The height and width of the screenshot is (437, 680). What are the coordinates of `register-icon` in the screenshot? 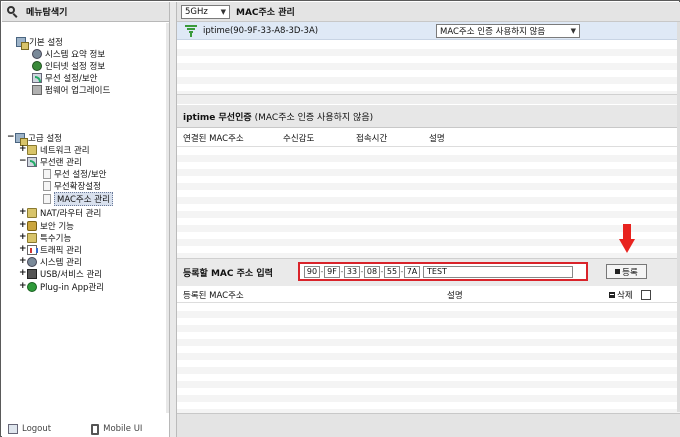 It's located at (618, 271).